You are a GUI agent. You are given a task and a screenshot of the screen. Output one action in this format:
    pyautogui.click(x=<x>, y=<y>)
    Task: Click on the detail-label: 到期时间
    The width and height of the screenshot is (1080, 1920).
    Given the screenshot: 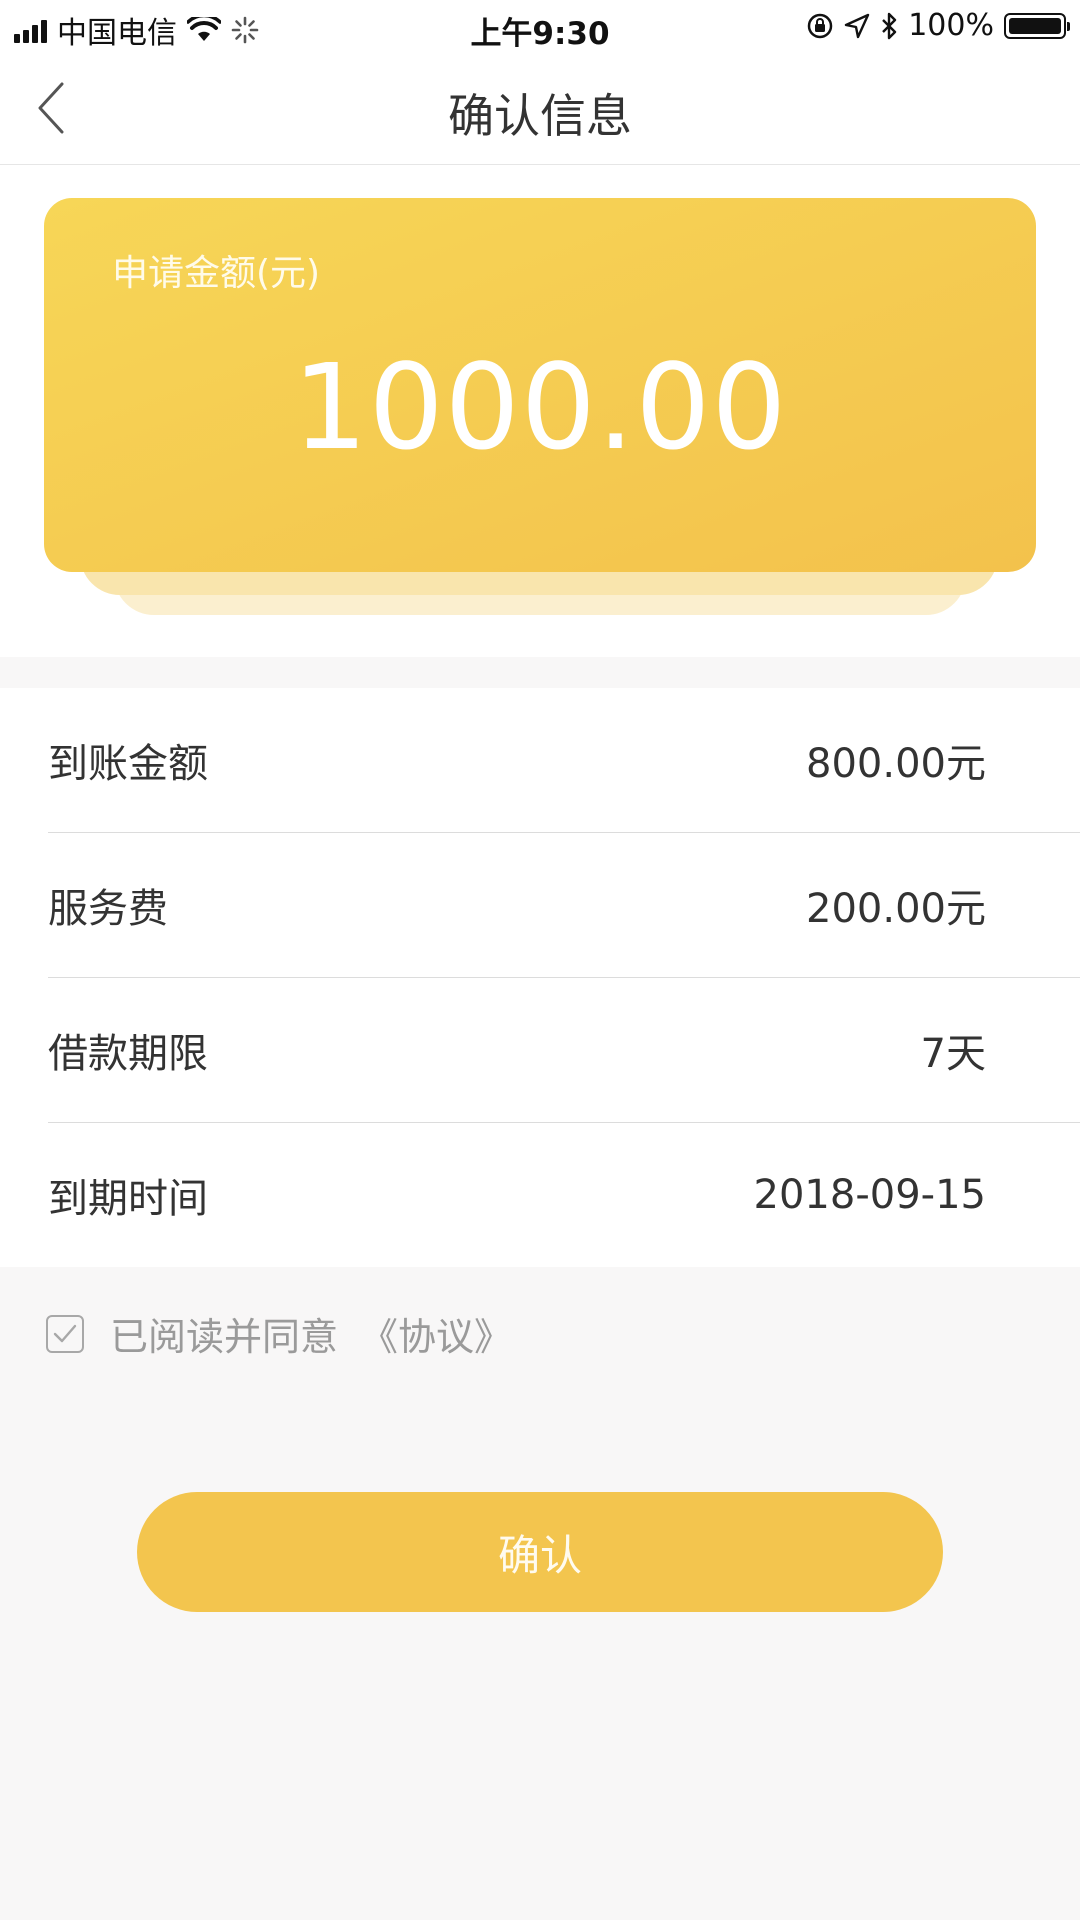 What is the action you would take?
    pyautogui.click(x=128, y=1199)
    